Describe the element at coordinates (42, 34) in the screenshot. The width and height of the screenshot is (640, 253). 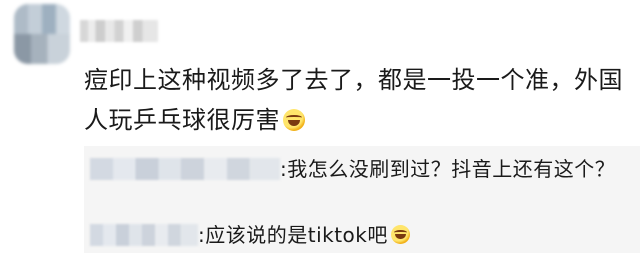
I see `avatar` at that location.